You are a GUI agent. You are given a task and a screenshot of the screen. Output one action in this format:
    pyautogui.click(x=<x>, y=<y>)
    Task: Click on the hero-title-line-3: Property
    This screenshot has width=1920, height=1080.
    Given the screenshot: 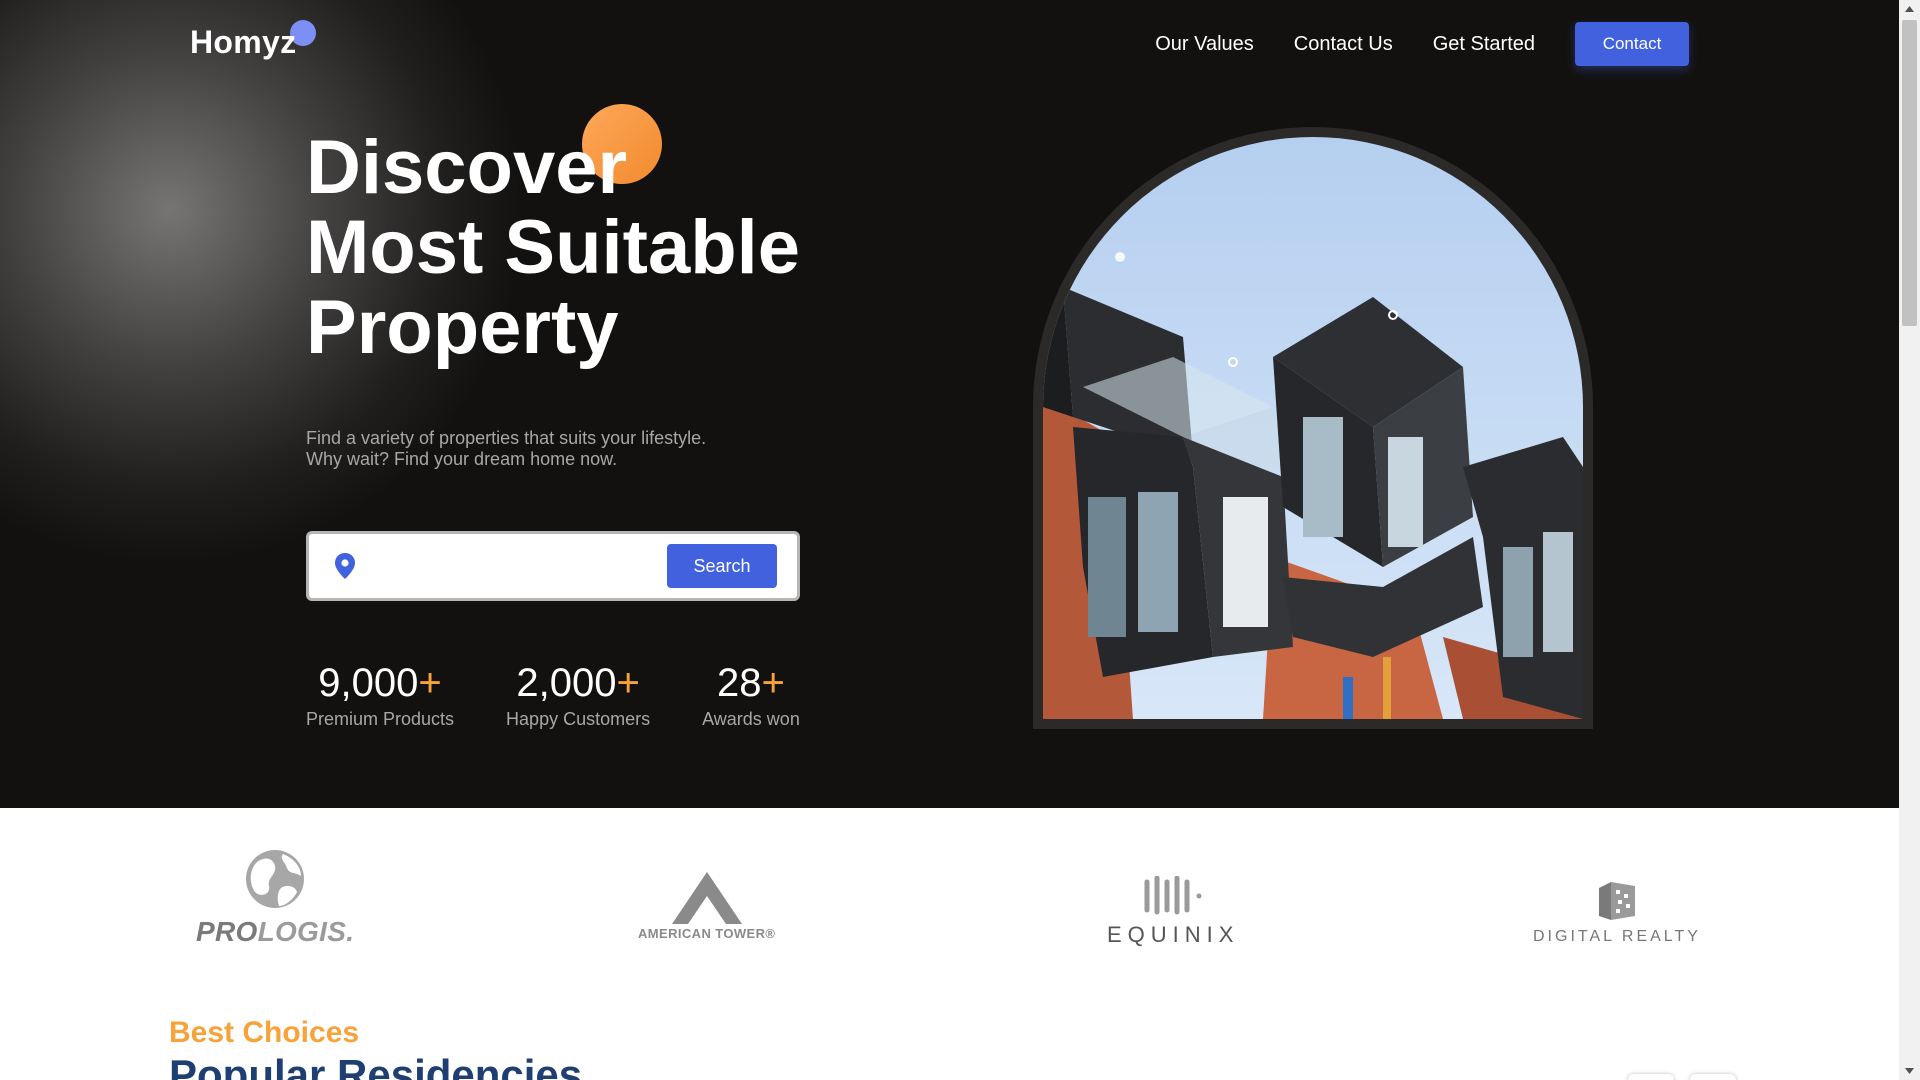 What is the action you would take?
    pyautogui.click(x=462, y=327)
    